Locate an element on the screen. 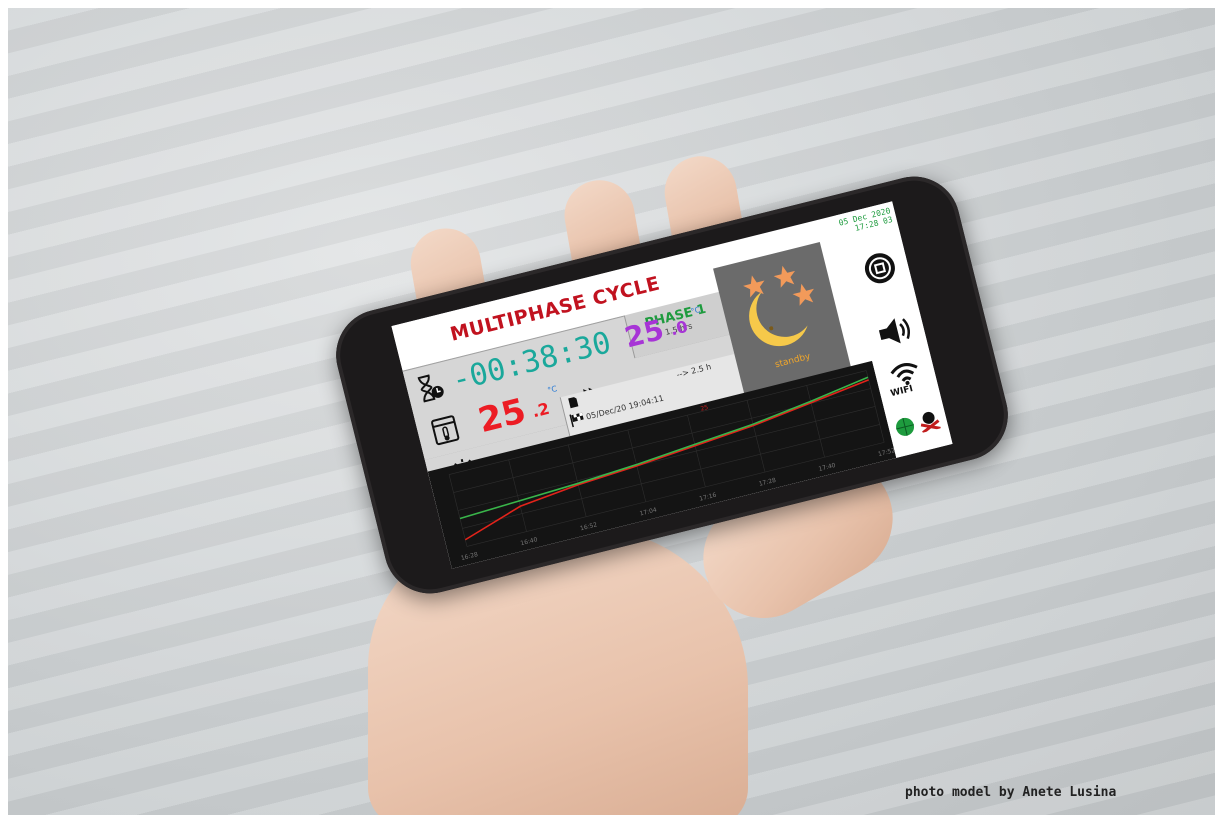  hourglass-icon is located at coordinates (430, 388).